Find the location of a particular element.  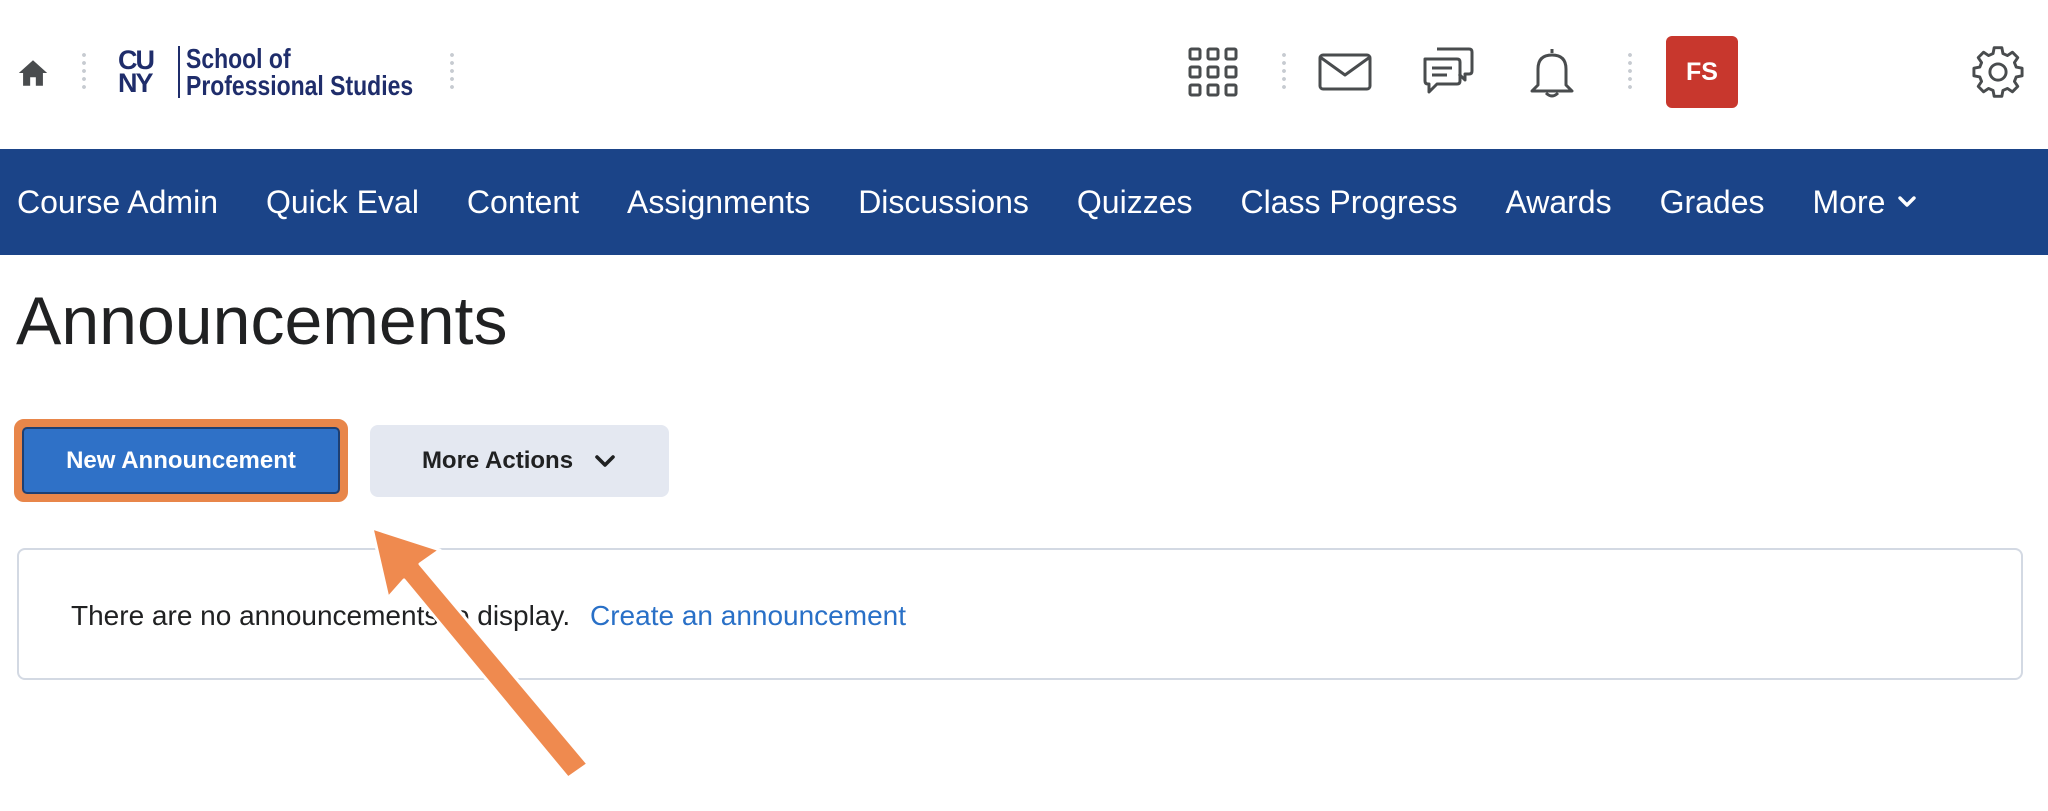

nav-quizzes: Quizzes is located at coordinates (1135, 202).